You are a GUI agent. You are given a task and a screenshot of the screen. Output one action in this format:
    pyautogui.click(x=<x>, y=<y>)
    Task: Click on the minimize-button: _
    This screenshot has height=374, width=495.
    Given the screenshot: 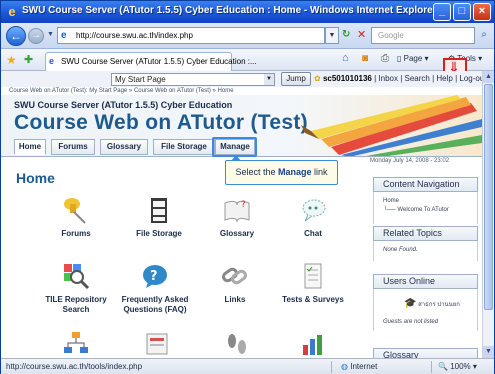 What is the action you would take?
    pyautogui.click(x=442, y=12)
    